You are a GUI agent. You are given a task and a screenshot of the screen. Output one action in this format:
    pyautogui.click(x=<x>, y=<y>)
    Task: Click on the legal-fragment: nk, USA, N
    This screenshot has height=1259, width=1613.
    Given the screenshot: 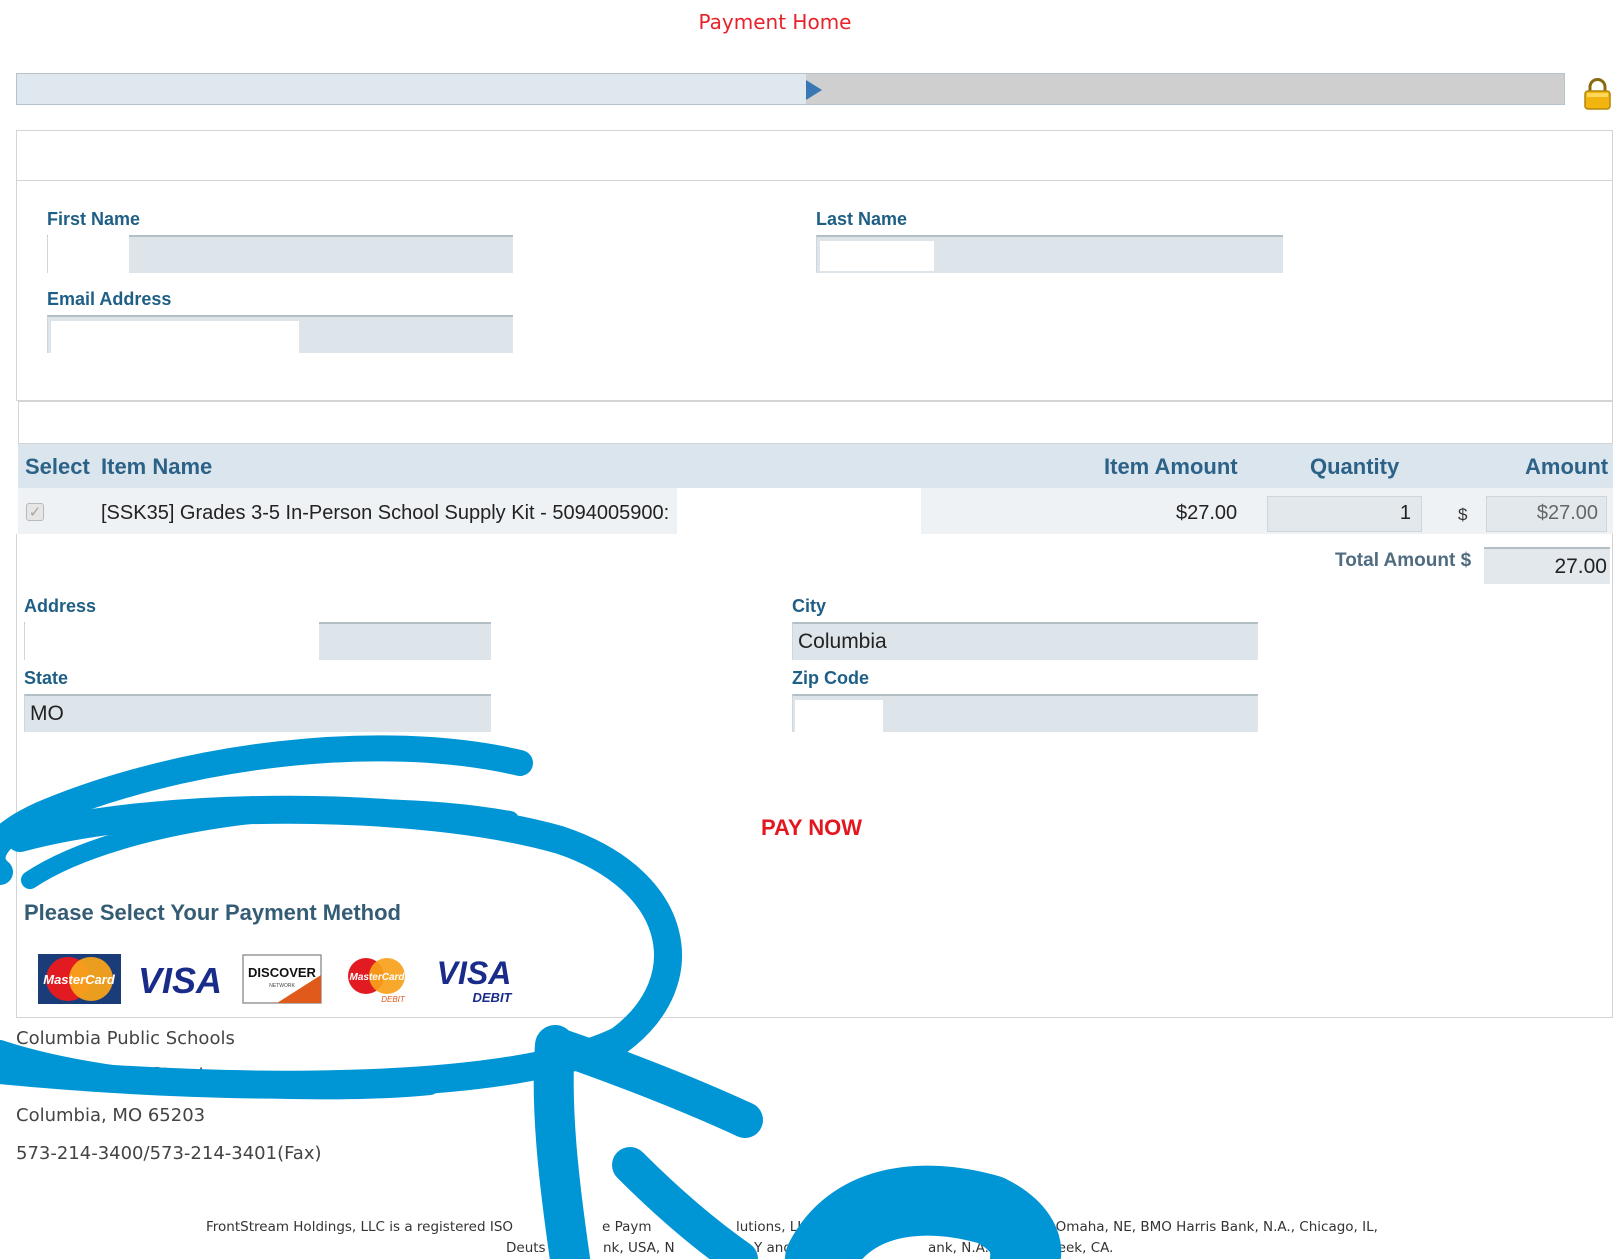 What is the action you would take?
    pyautogui.click(x=639, y=1248)
    